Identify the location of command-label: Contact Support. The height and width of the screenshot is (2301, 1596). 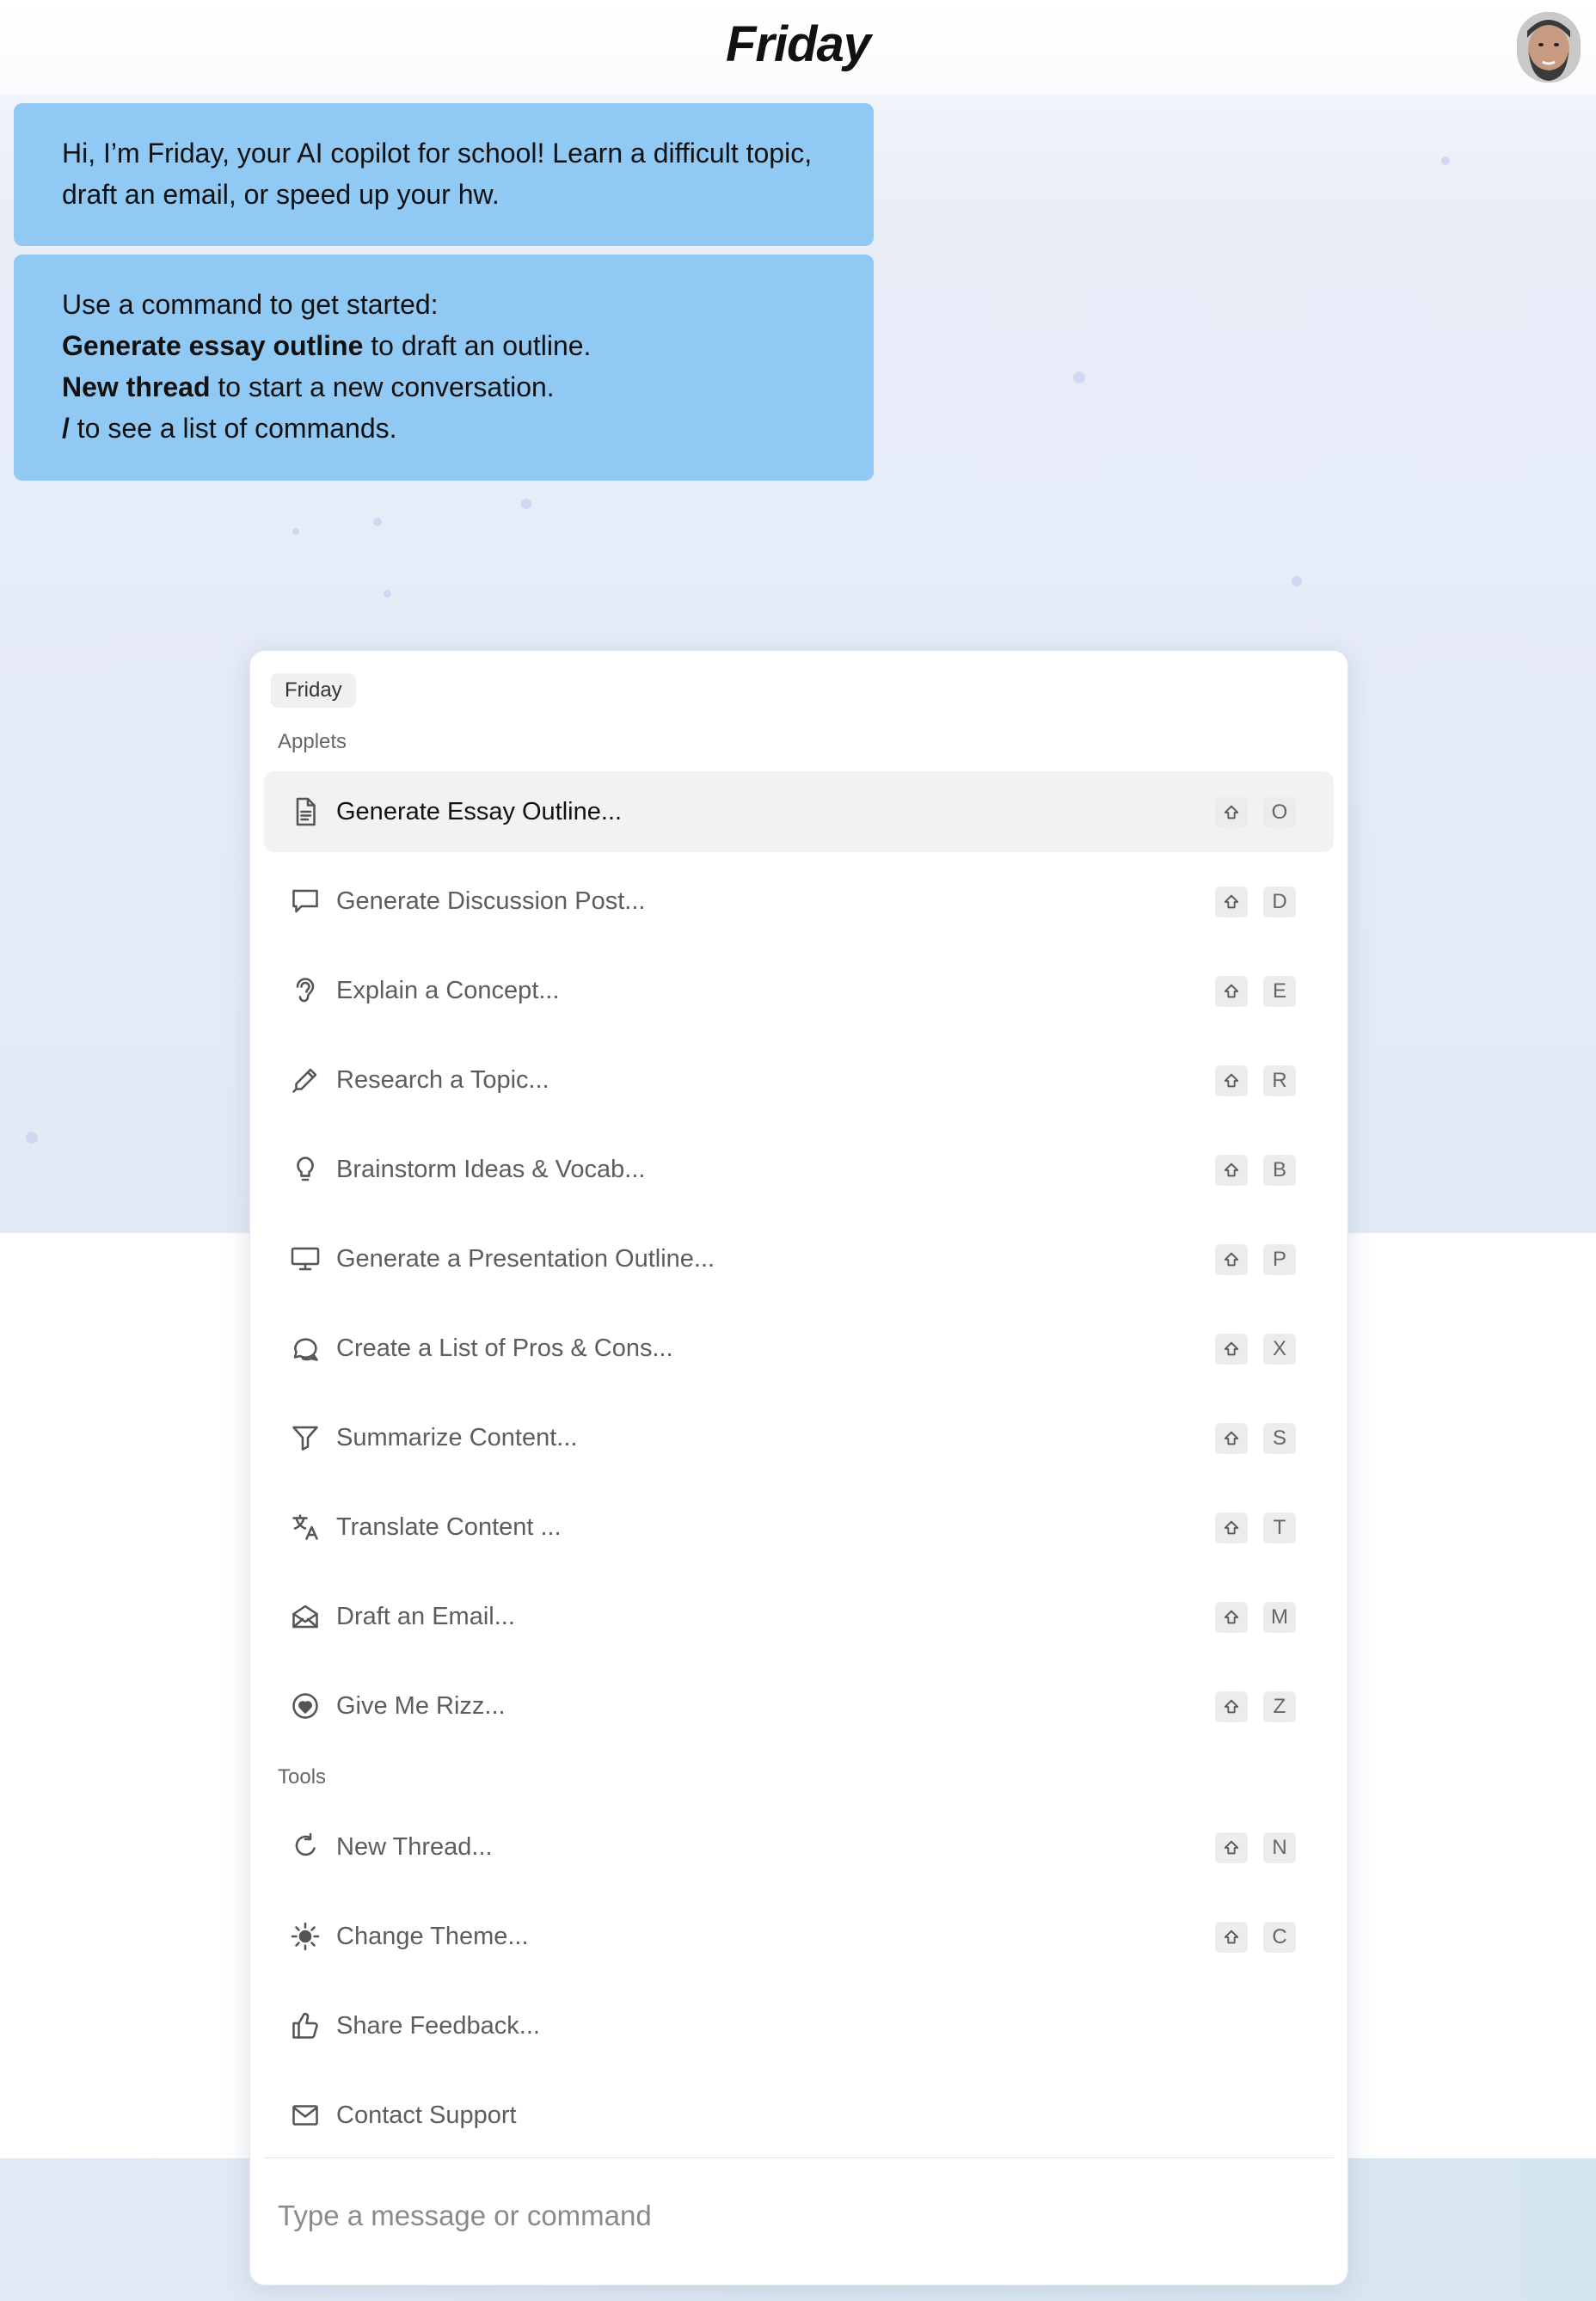
(426, 2115).